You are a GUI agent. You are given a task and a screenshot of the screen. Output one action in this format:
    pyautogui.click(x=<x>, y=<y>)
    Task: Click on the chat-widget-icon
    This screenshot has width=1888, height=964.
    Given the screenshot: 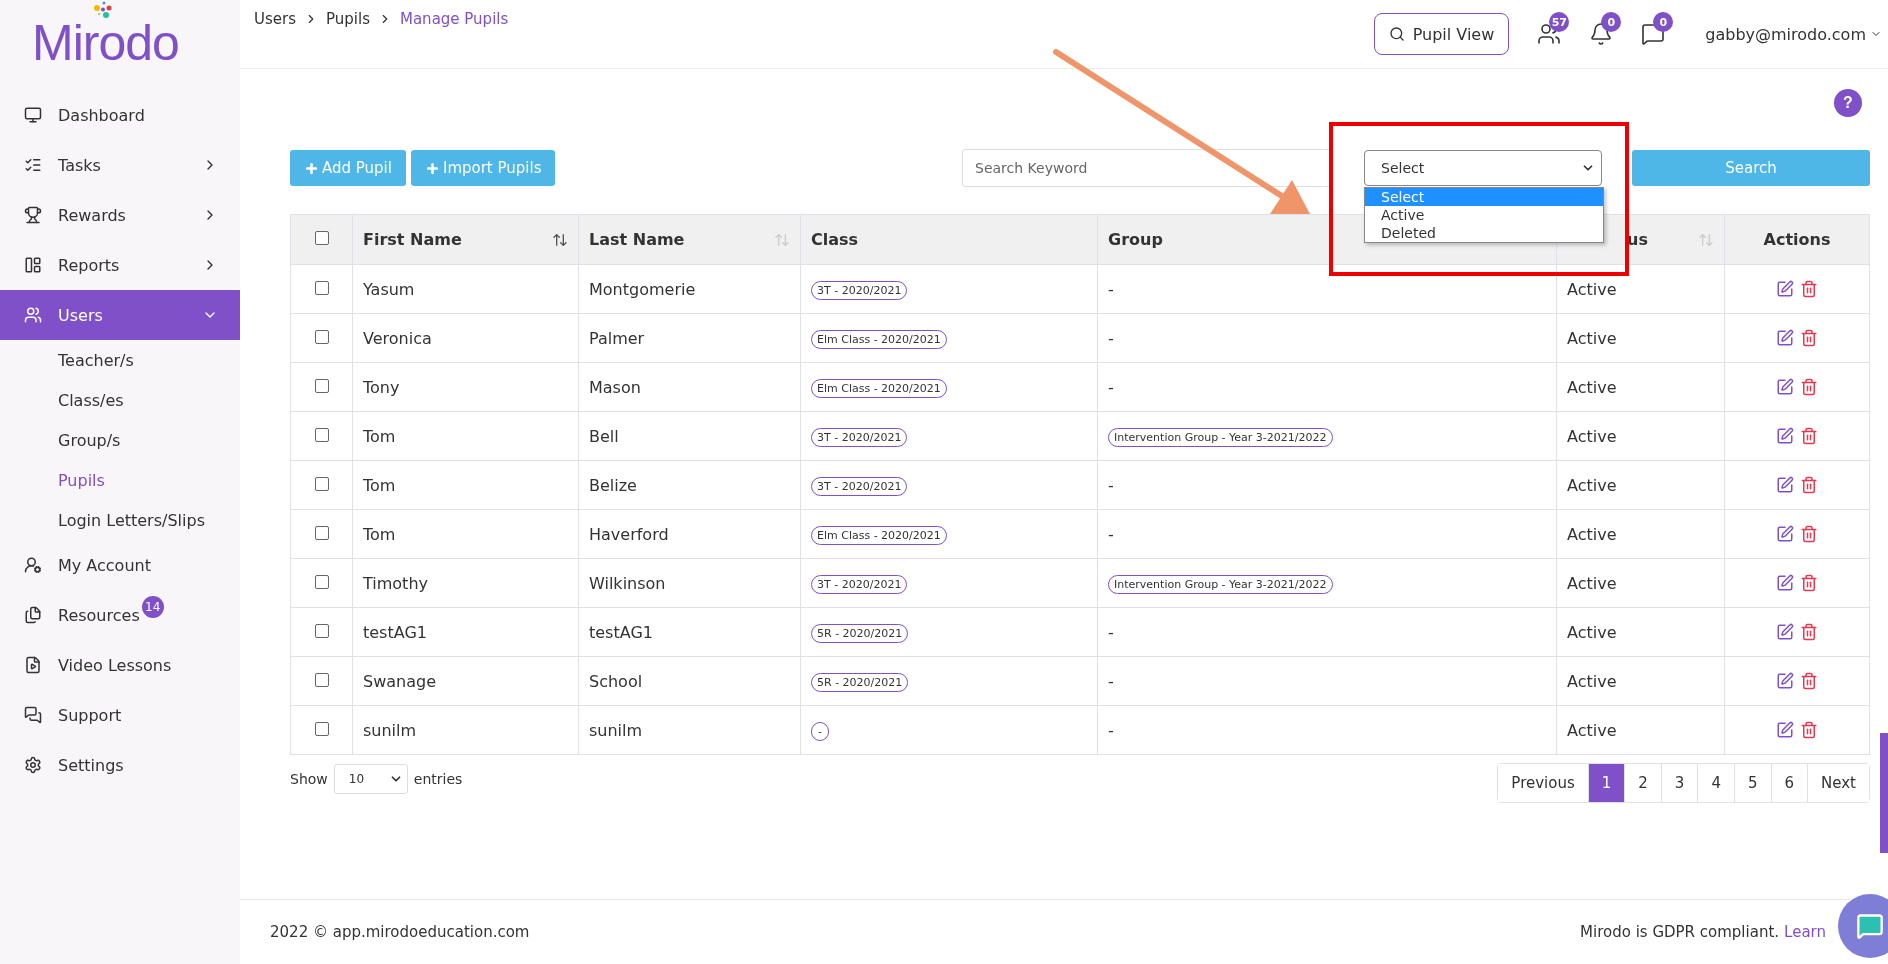 What is the action you would take?
    pyautogui.click(x=1863, y=926)
    